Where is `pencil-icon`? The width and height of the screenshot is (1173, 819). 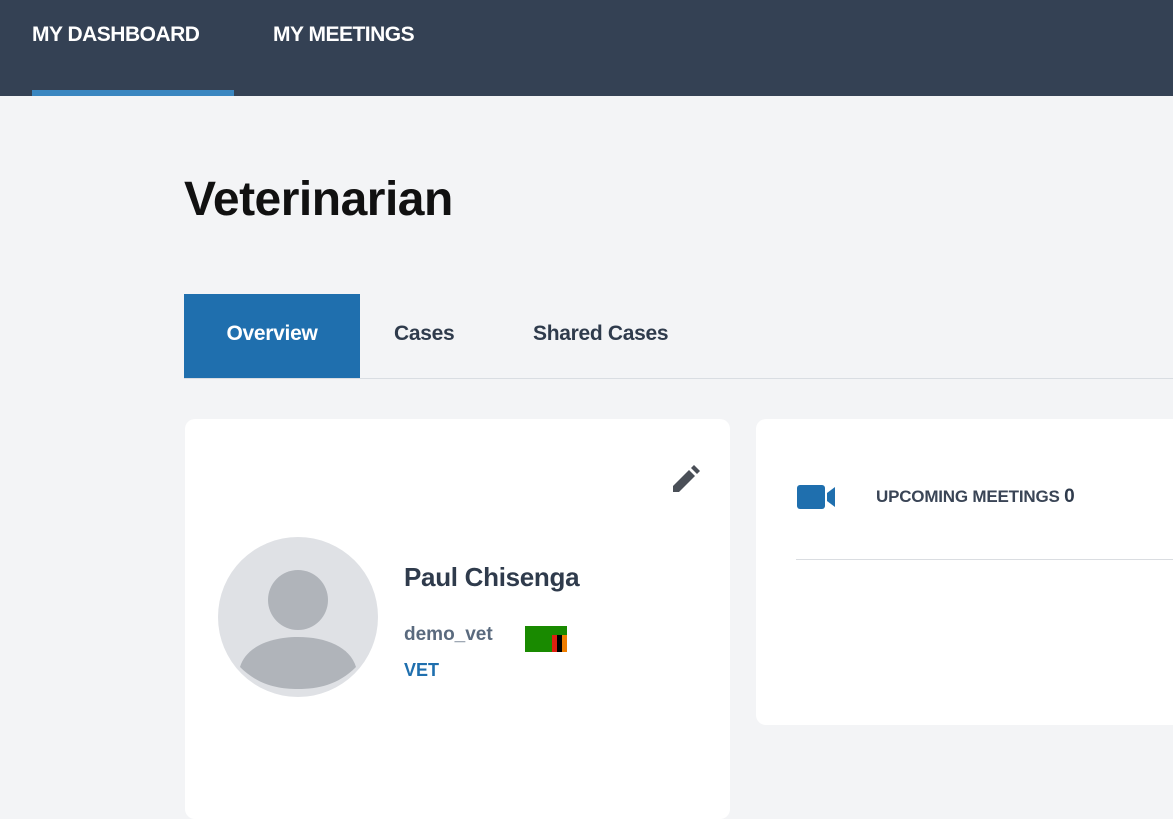
pencil-icon is located at coordinates (686, 478).